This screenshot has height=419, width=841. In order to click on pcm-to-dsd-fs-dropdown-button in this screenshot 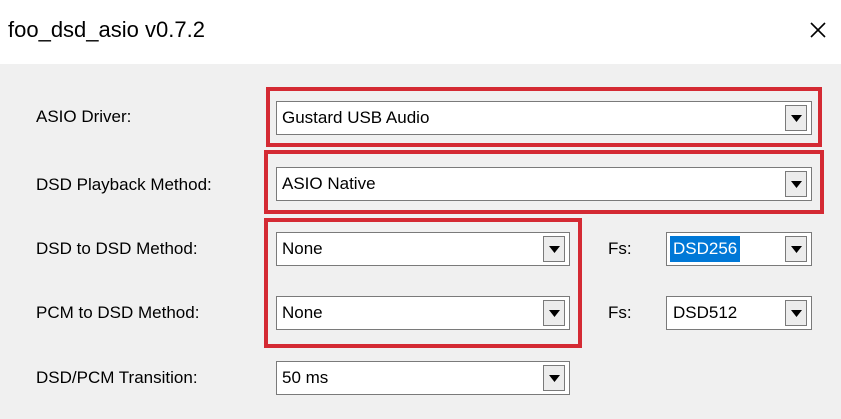, I will do `click(796, 313)`.